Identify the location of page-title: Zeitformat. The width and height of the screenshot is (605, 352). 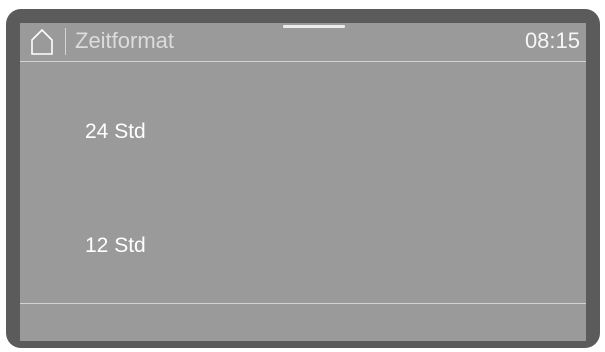
(125, 40).